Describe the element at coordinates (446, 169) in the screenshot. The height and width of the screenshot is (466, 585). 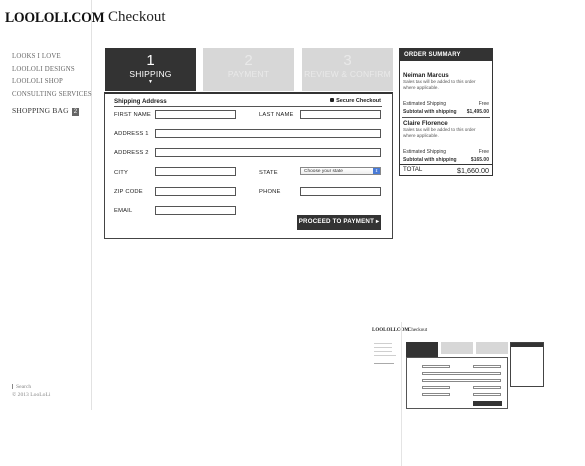
I see `order-total-row: TOTAL $1,660.00` at that location.